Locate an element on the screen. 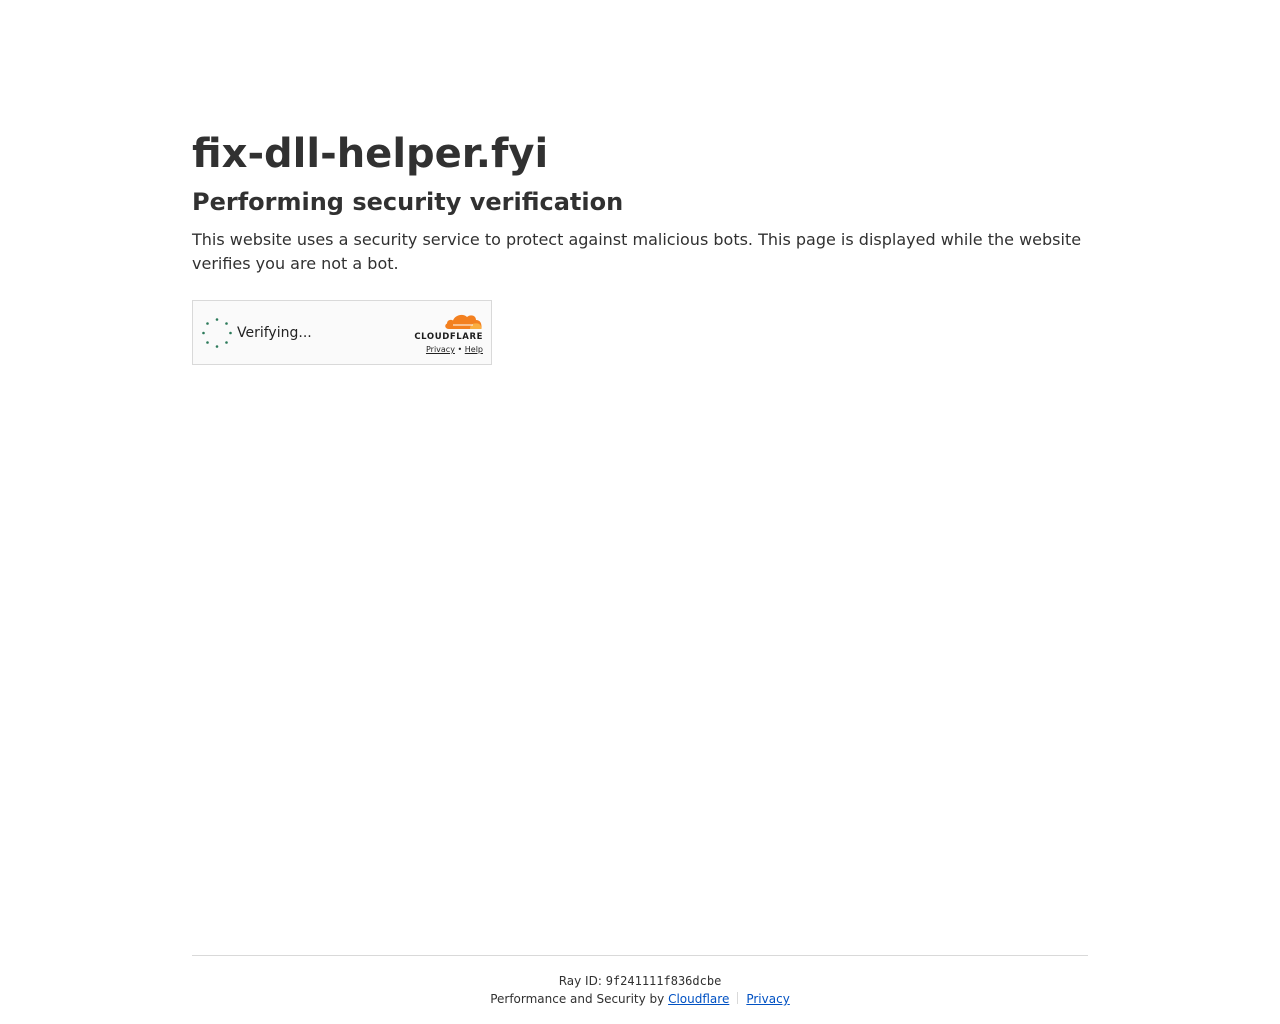 This screenshot has height=1024, width=1280. page-heading: Performing security verification is located at coordinates (408, 202).